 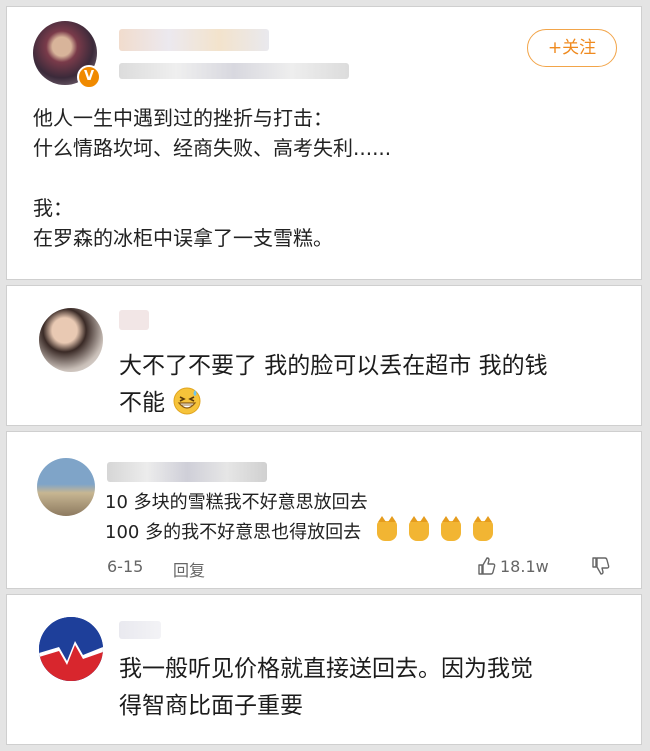 What do you see at coordinates (369, 385) in the screenshot?
I see `comment-text: 大不了不要了 我的脸可以丢在超市 我的钱 不能` at bounding box center [369, 385].